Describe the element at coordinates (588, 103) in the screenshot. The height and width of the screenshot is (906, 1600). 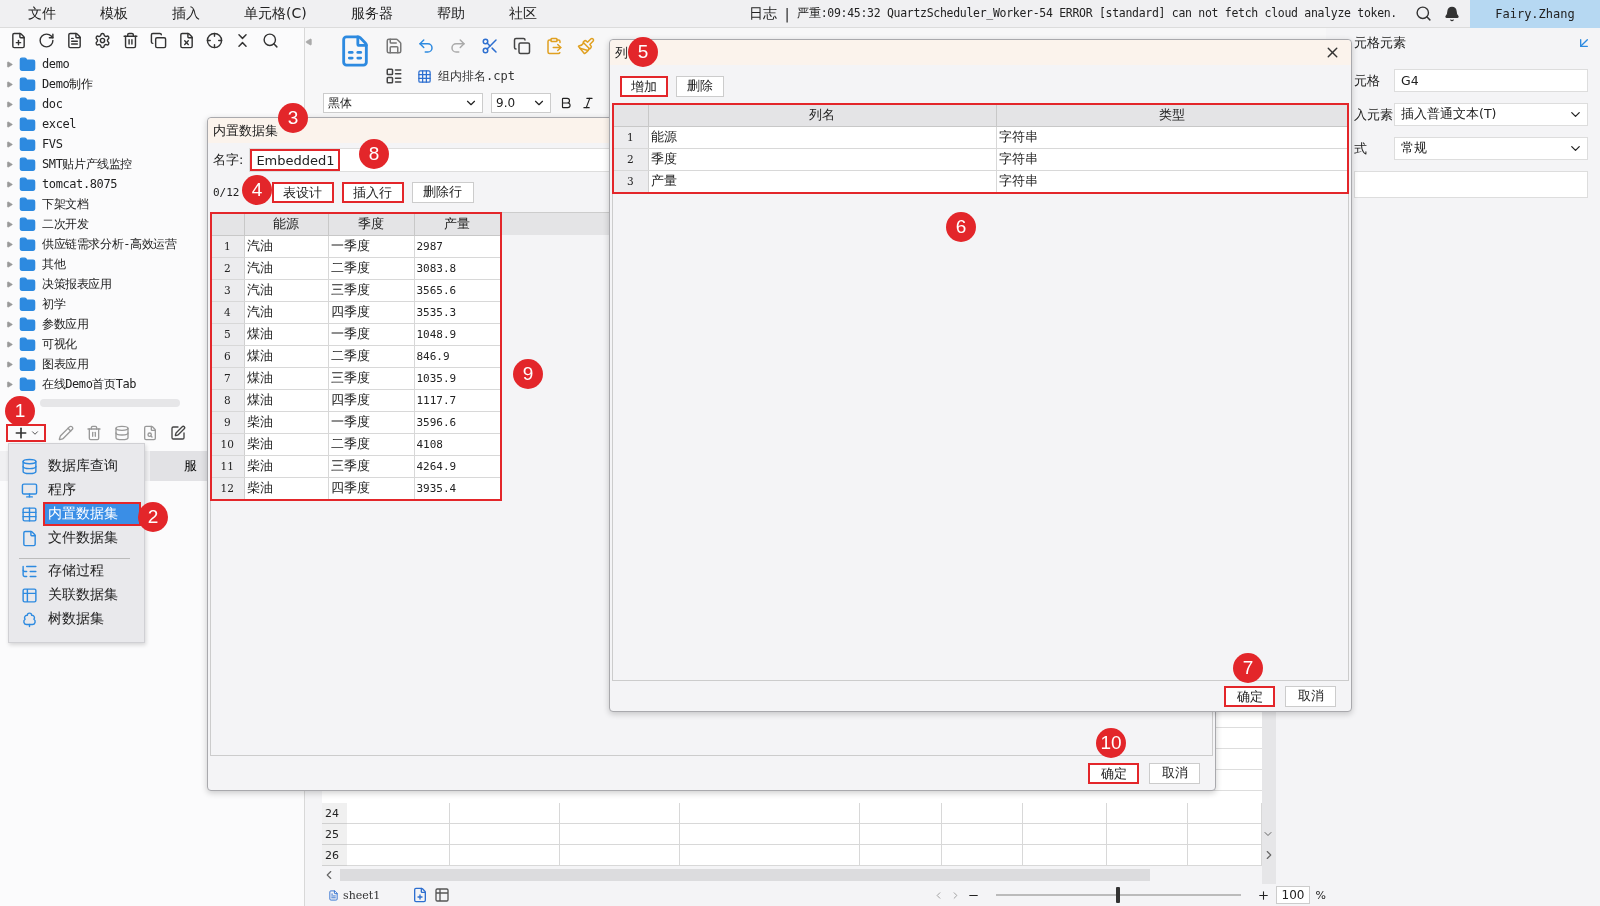
I see `italic-icon` at that location.